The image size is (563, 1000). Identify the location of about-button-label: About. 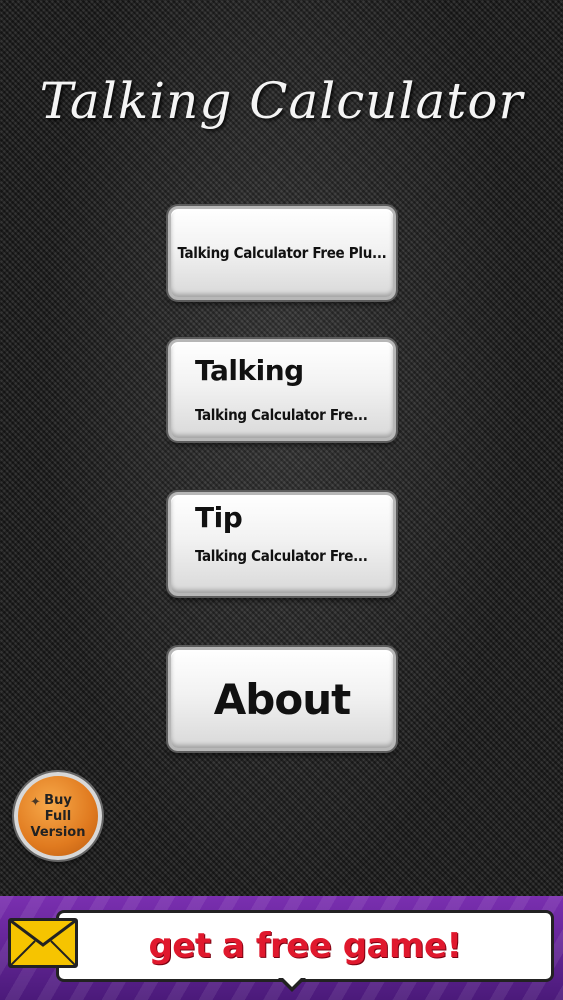
(282, 699).